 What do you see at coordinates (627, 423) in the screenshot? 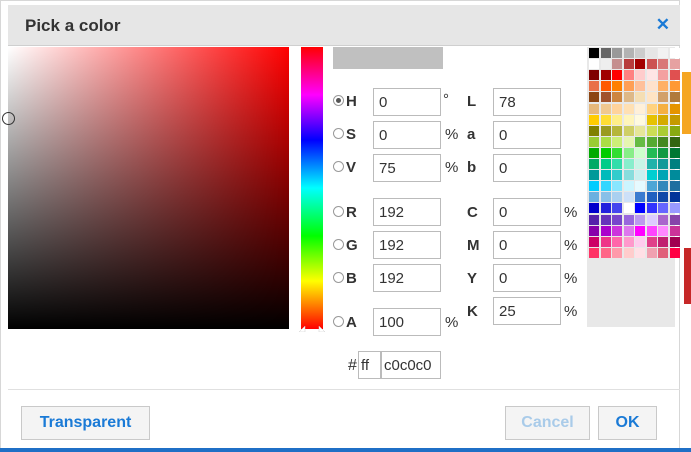
I see `ok-button: OK` at bounding box center [627, 423].